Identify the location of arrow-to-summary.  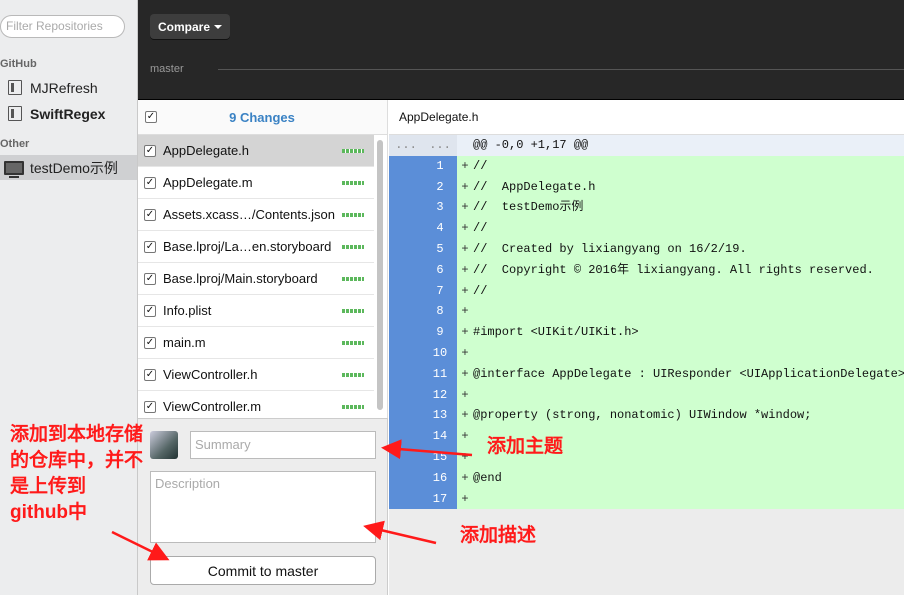
(427, 449).